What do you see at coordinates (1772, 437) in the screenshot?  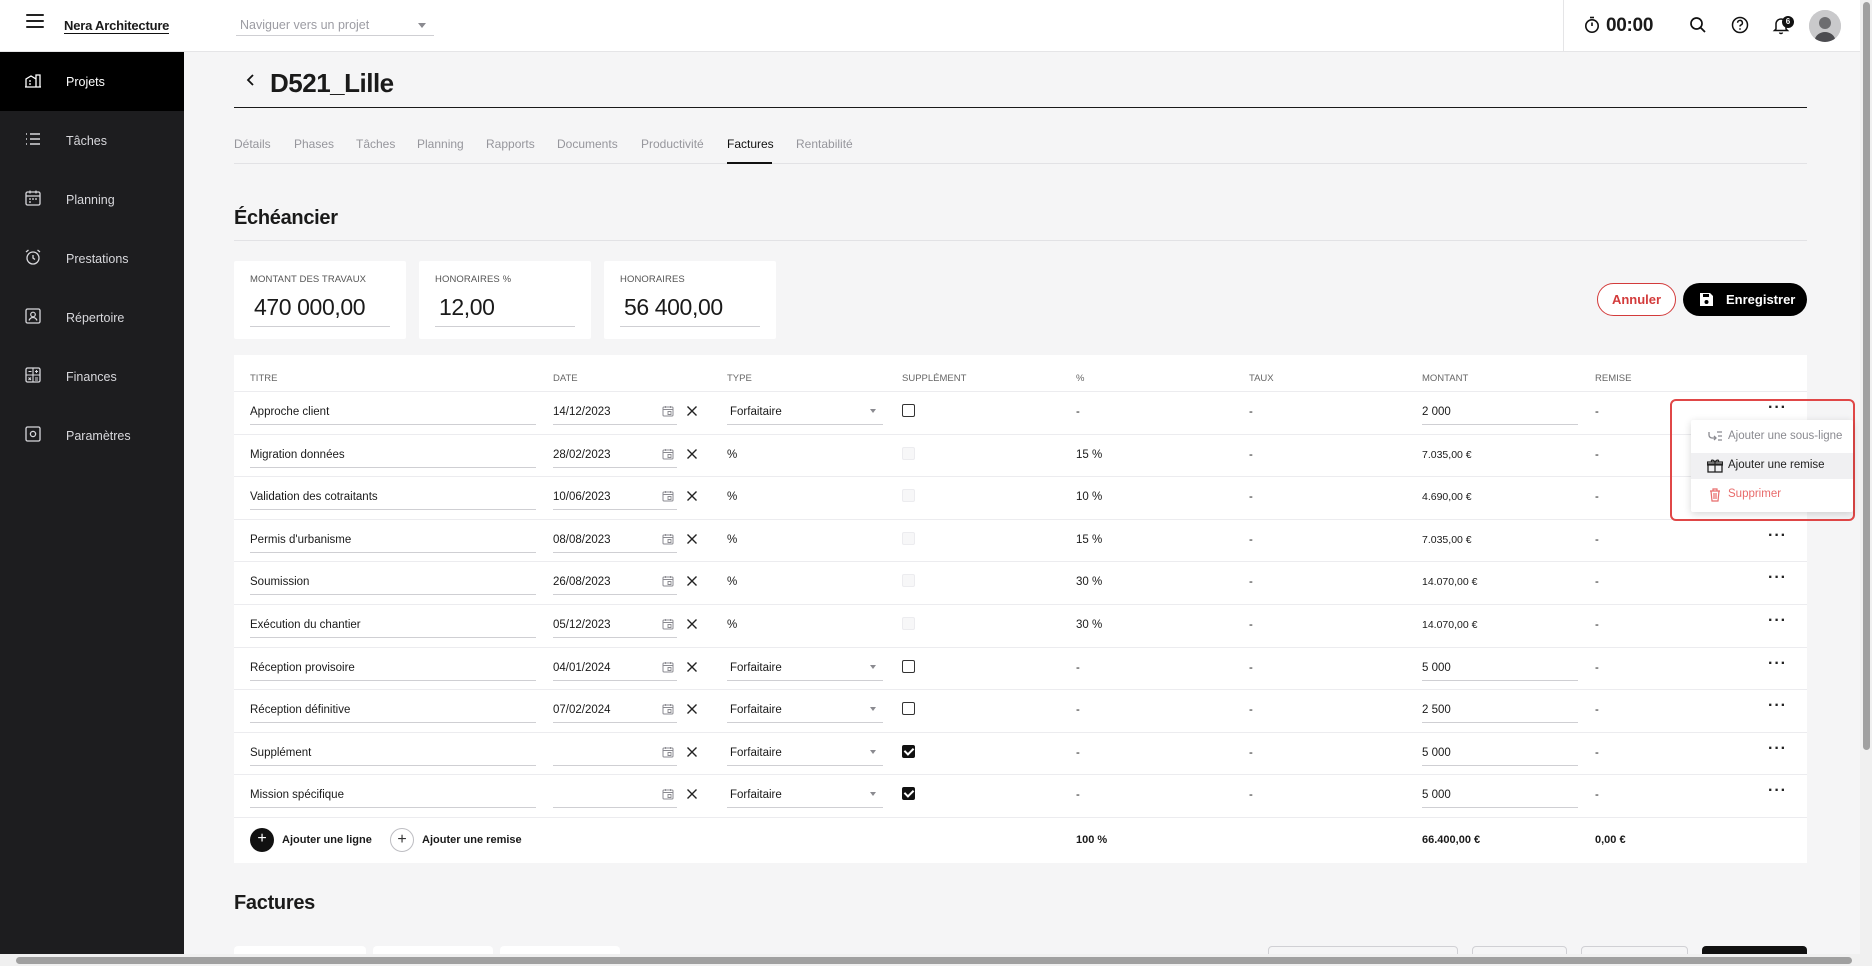 I see `menu-item-add-subline: Ajouter une sous-ligne` at bounding box center [1772, 437].